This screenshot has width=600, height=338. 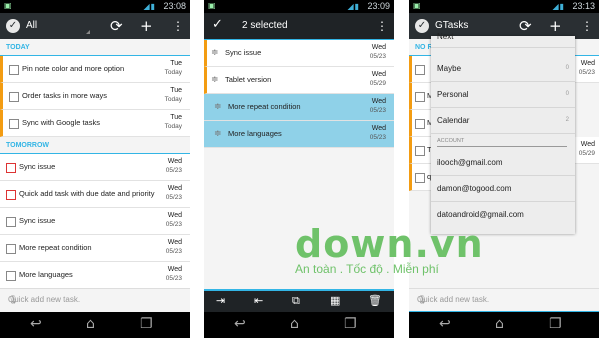 What do you see at coordinates (296, 301) in the screenshot?
I see `move-icon: ⧉` at bounding box center [296, 301].